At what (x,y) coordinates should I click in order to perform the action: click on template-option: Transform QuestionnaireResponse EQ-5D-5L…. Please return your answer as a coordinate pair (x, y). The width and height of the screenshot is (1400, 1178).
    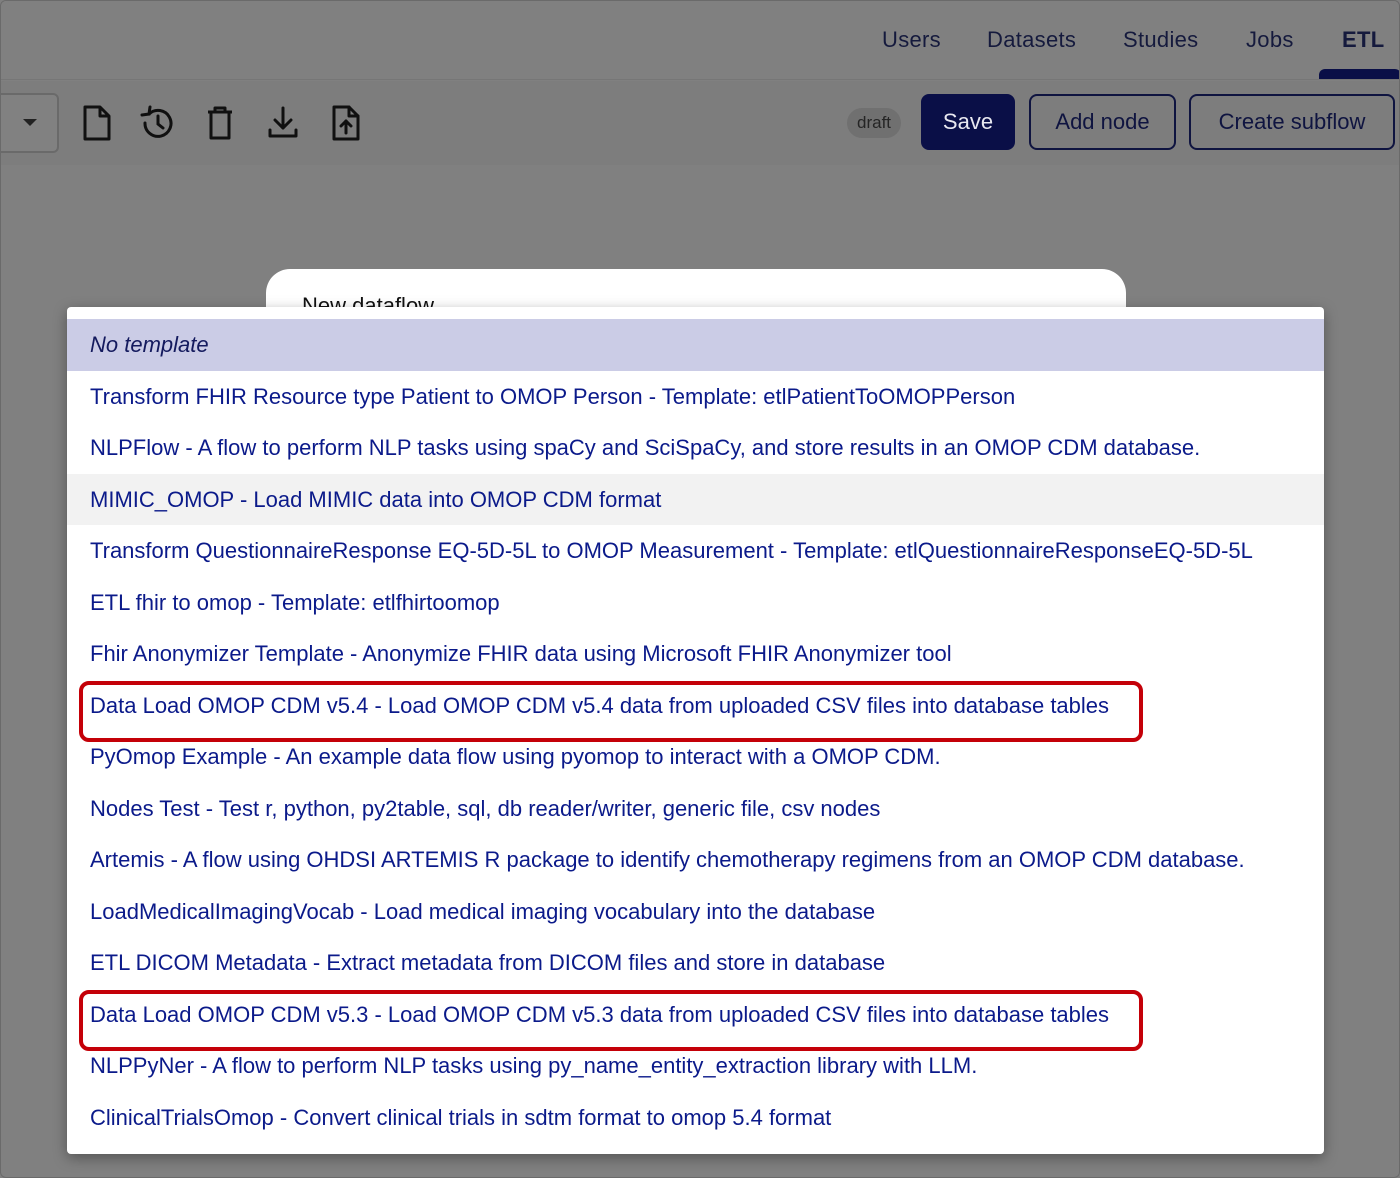
    Looking at the image, I should click on (695, 551).